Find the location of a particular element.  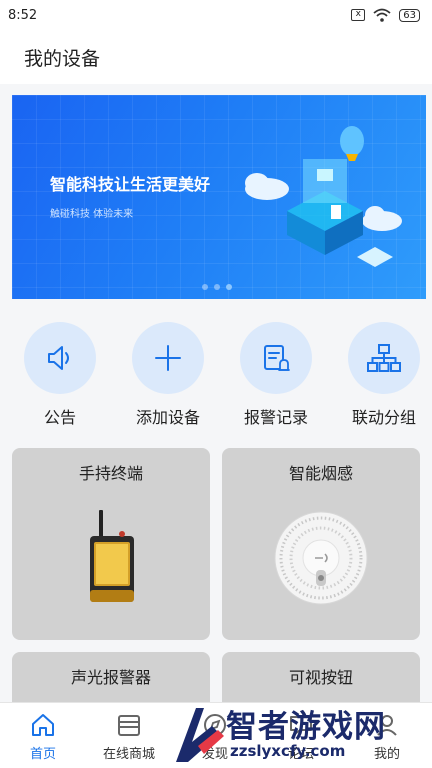

speaker-icon is located at coordinates (58, 358).